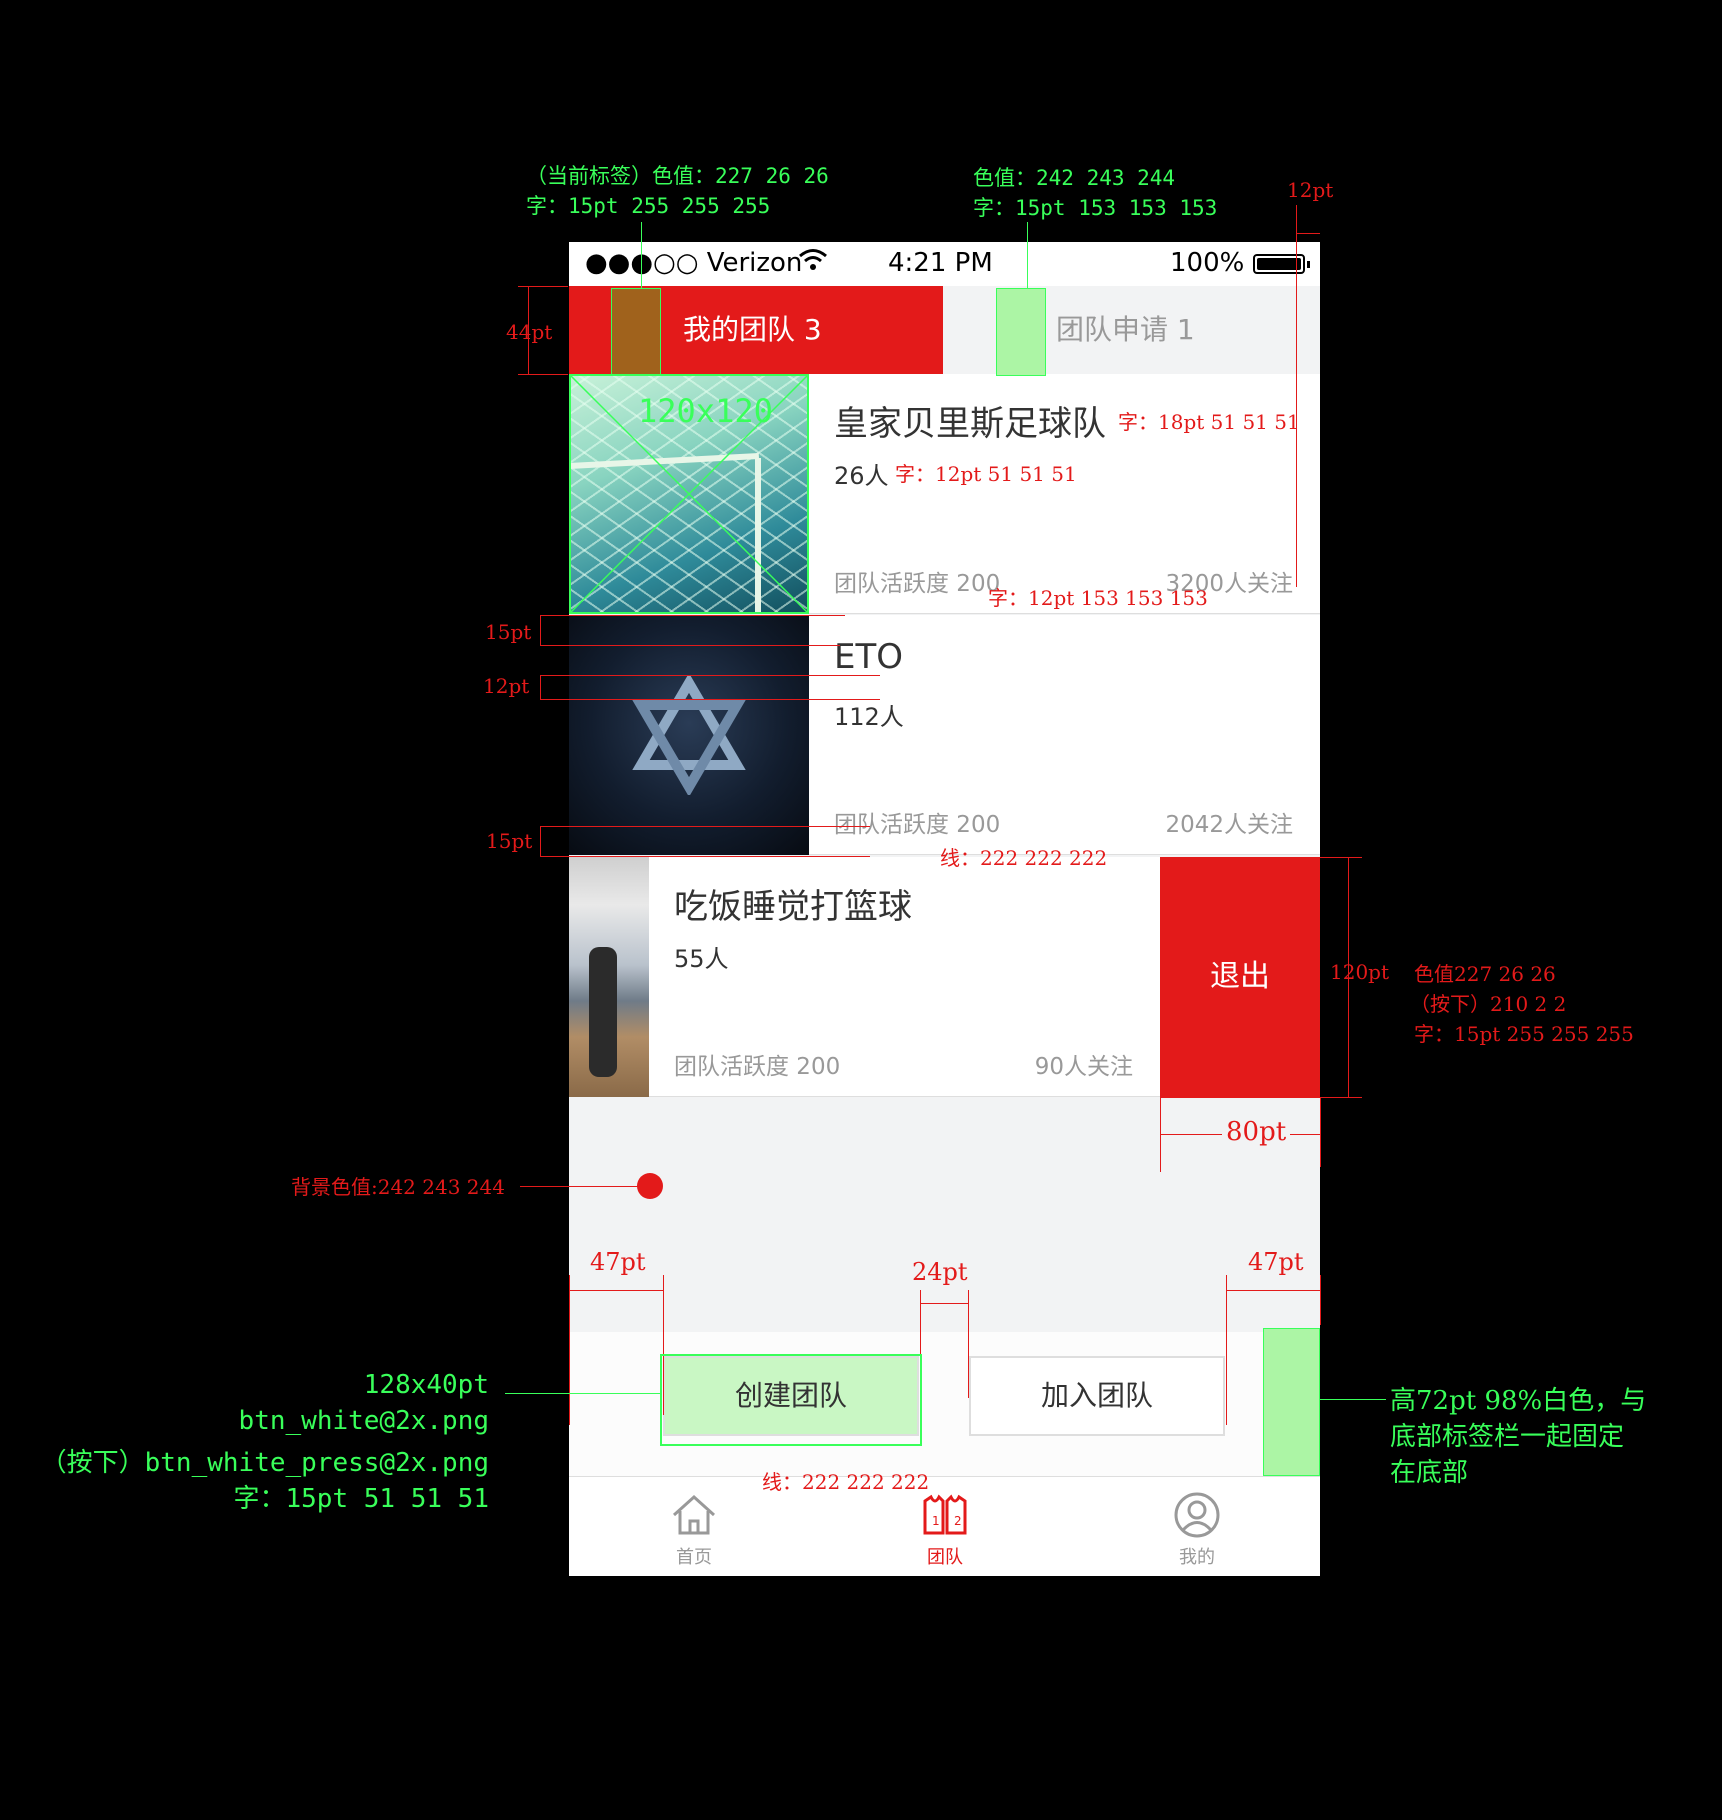 Image resolution: width=1722 pixels, height=1820 pixels. Describe the element at coordinates (1485, 974) in the screenshot. I see `annotation-quit-color: 色值227 26 26` at that location.